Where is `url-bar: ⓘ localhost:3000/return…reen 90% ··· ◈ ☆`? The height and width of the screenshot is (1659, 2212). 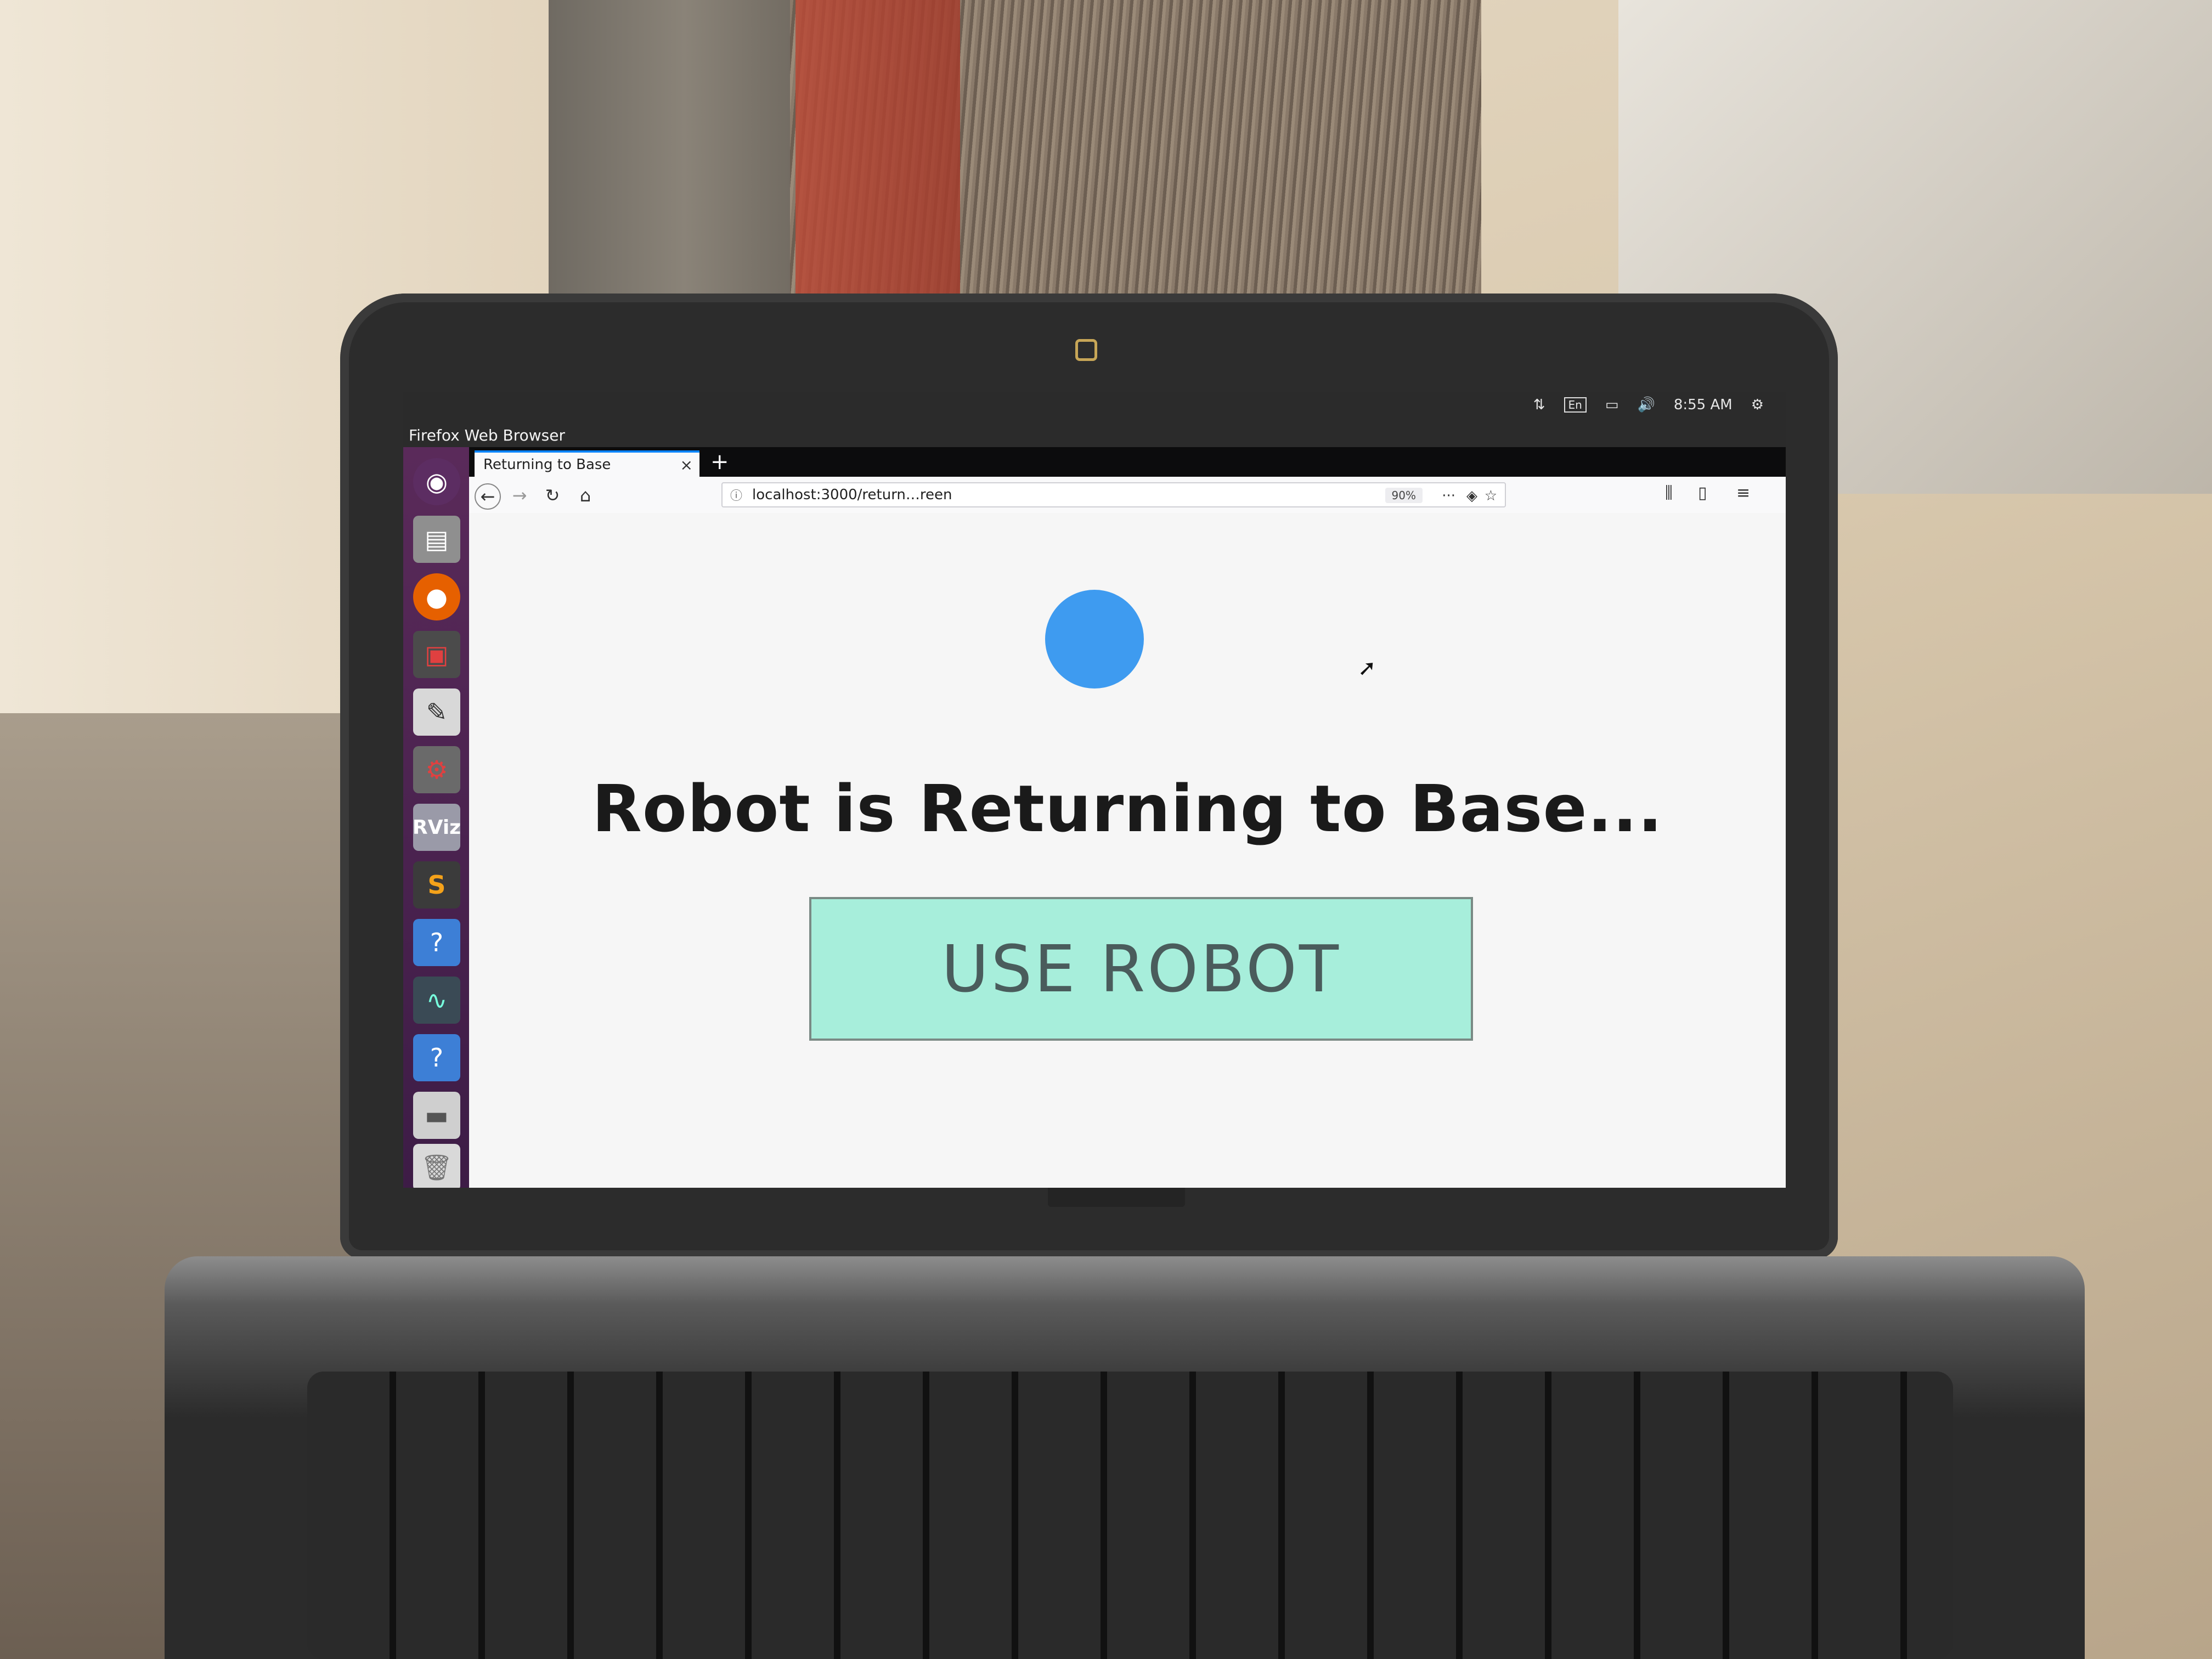
url-bar: ⓘ localhost:3000/return…reen 90% ··· ◈ ☆ is located at coordinates (1113, 495).